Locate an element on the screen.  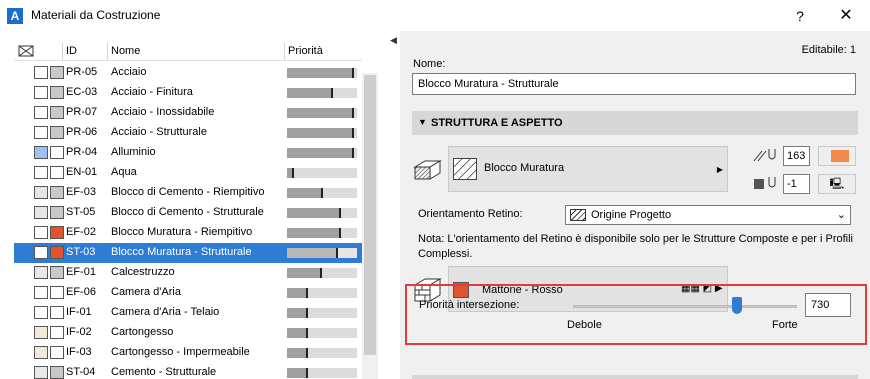
list-scrollbar is located at coordinates (370, 226).